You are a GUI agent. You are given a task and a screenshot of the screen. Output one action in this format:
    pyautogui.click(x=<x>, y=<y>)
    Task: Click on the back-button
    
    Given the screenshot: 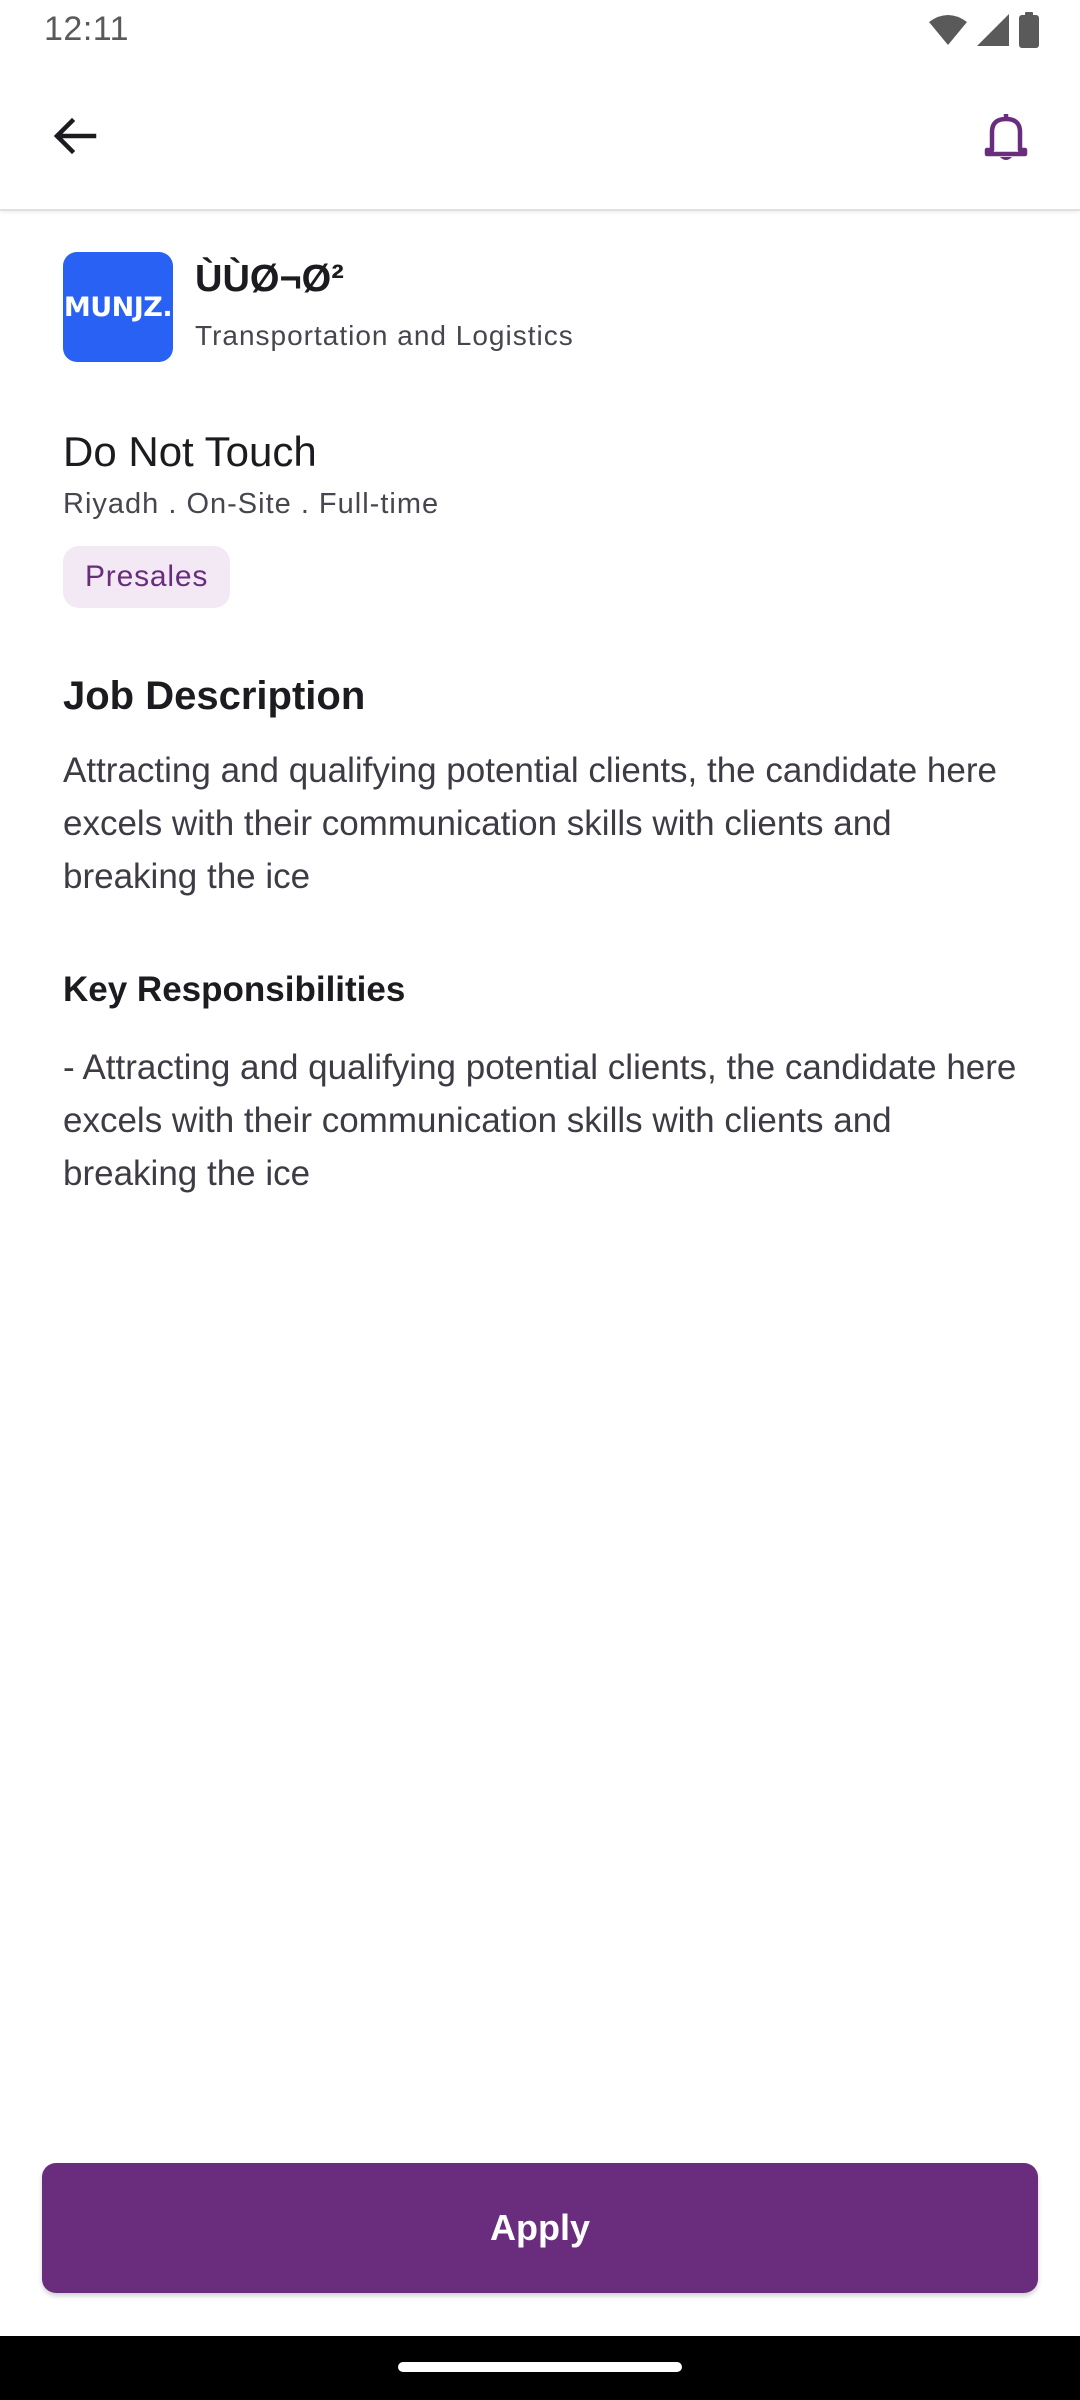 What is the action you would take?
    pyautogui.click(x=74, y=136)
    